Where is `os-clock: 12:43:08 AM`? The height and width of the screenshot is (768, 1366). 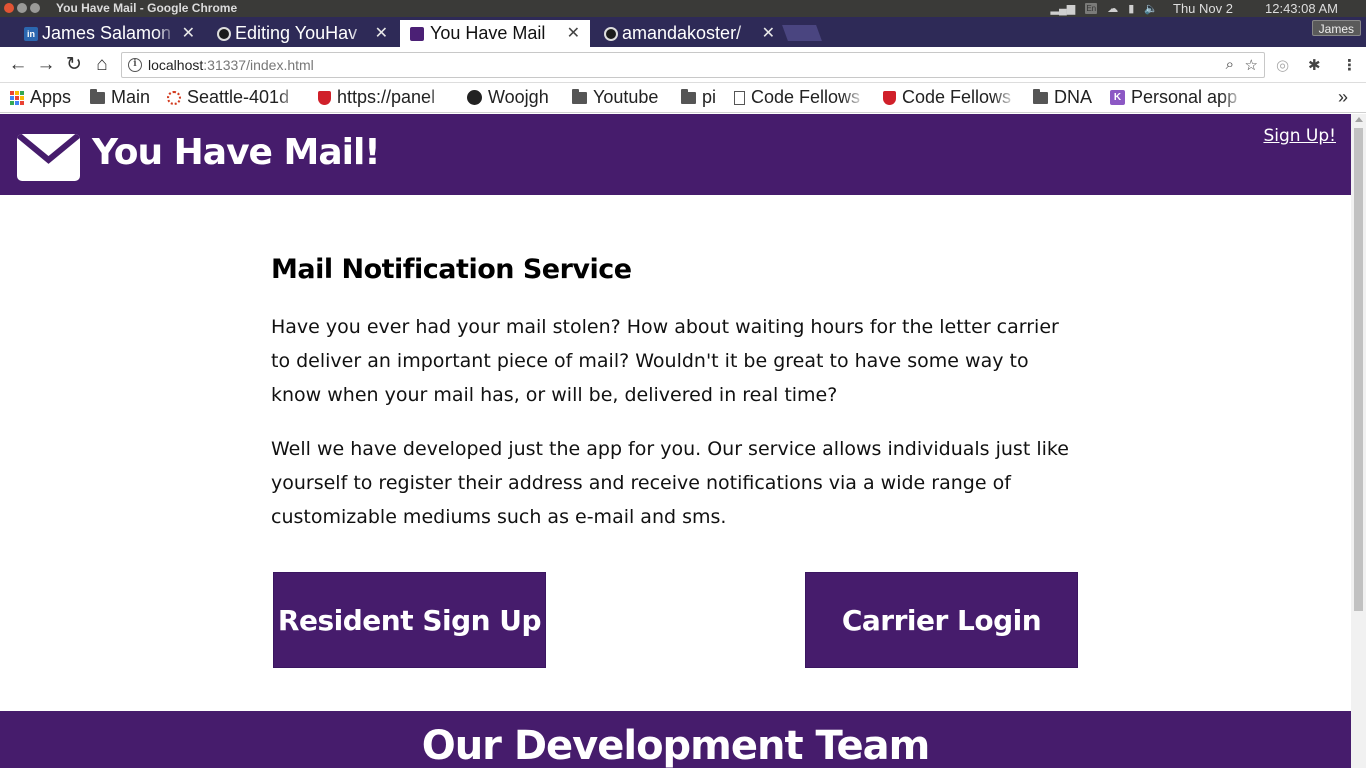 os-clock: 12:43:08 AM is located at coordinates (1301, 8).